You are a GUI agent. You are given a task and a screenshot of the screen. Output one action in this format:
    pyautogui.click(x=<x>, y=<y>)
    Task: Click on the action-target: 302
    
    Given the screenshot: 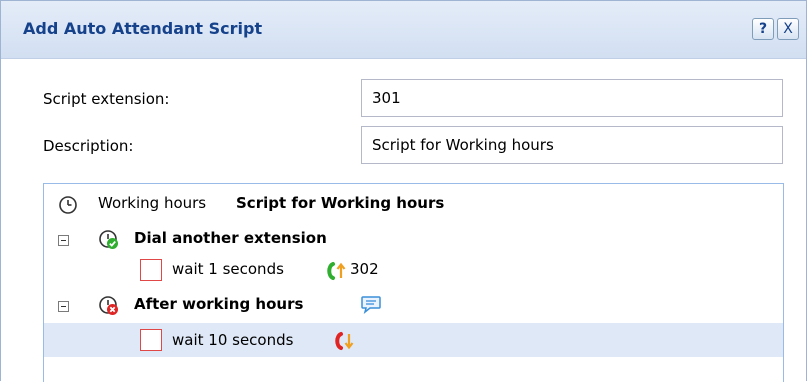 What is the action you would take?
    pyautogui.click(x=364, y=269)
    